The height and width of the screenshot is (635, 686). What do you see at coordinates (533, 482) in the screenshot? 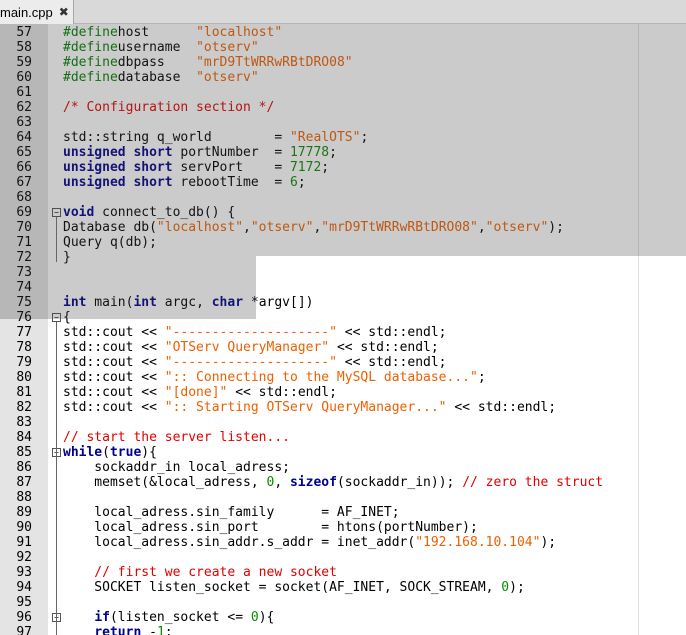
I see `code-token: // zero the struct` at bounding box center [533, 482].